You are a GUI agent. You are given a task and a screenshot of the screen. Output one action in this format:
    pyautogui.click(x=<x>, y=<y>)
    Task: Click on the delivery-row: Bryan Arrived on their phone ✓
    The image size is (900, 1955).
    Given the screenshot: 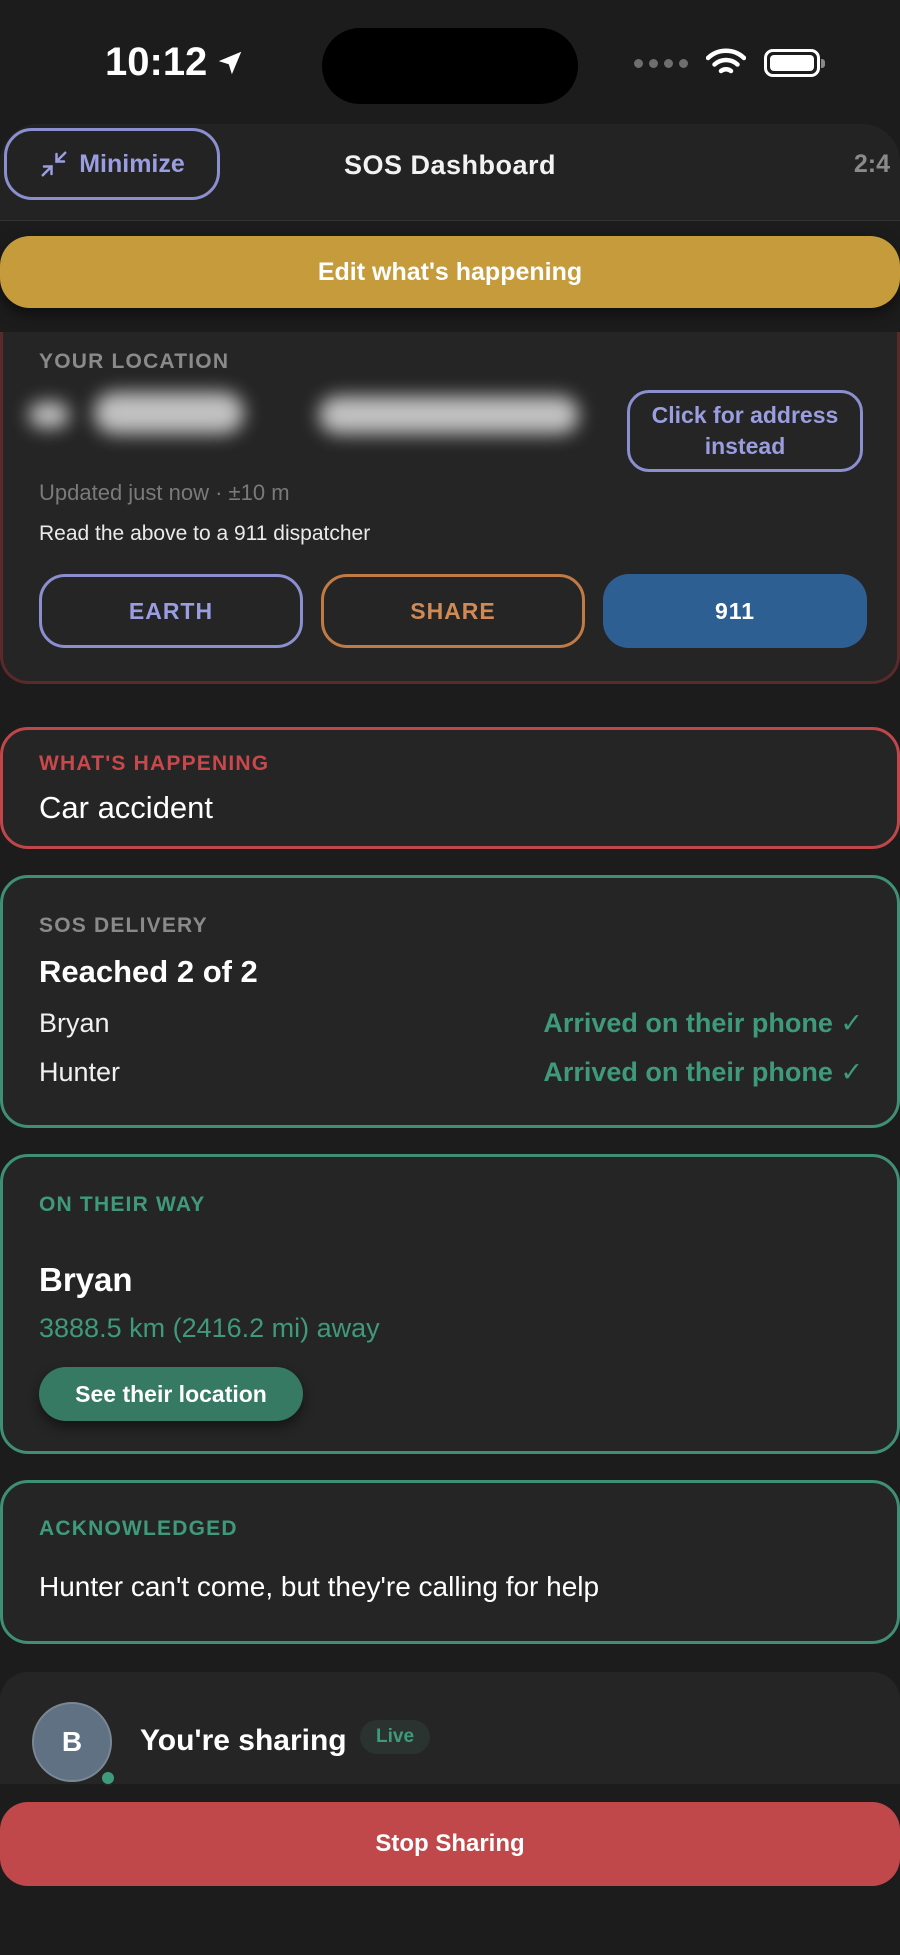 What is the action you would take?
    pyautogui.click(x=451, y=1023)
    